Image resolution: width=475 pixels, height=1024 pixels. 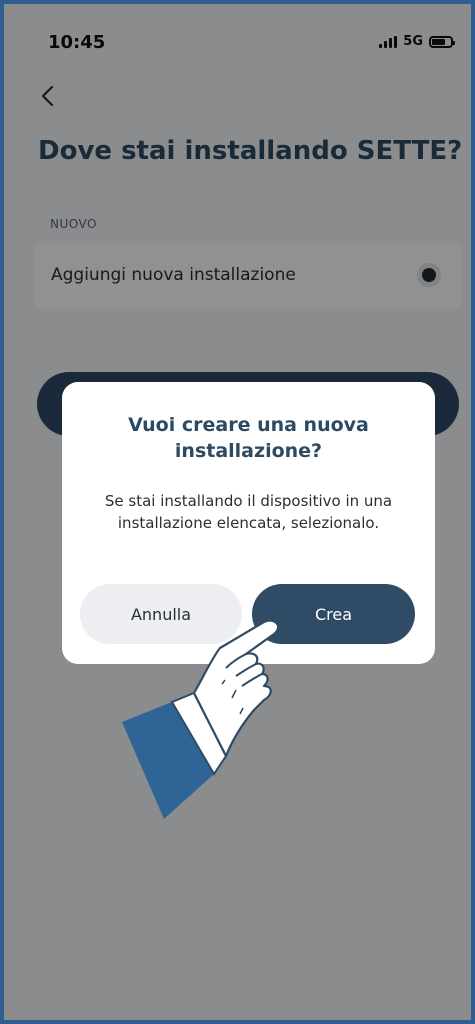 What do you see at coordinates (201, 719) in the screenshot?
I see `pointing-hand-icon` at bounding box center [201, 719].